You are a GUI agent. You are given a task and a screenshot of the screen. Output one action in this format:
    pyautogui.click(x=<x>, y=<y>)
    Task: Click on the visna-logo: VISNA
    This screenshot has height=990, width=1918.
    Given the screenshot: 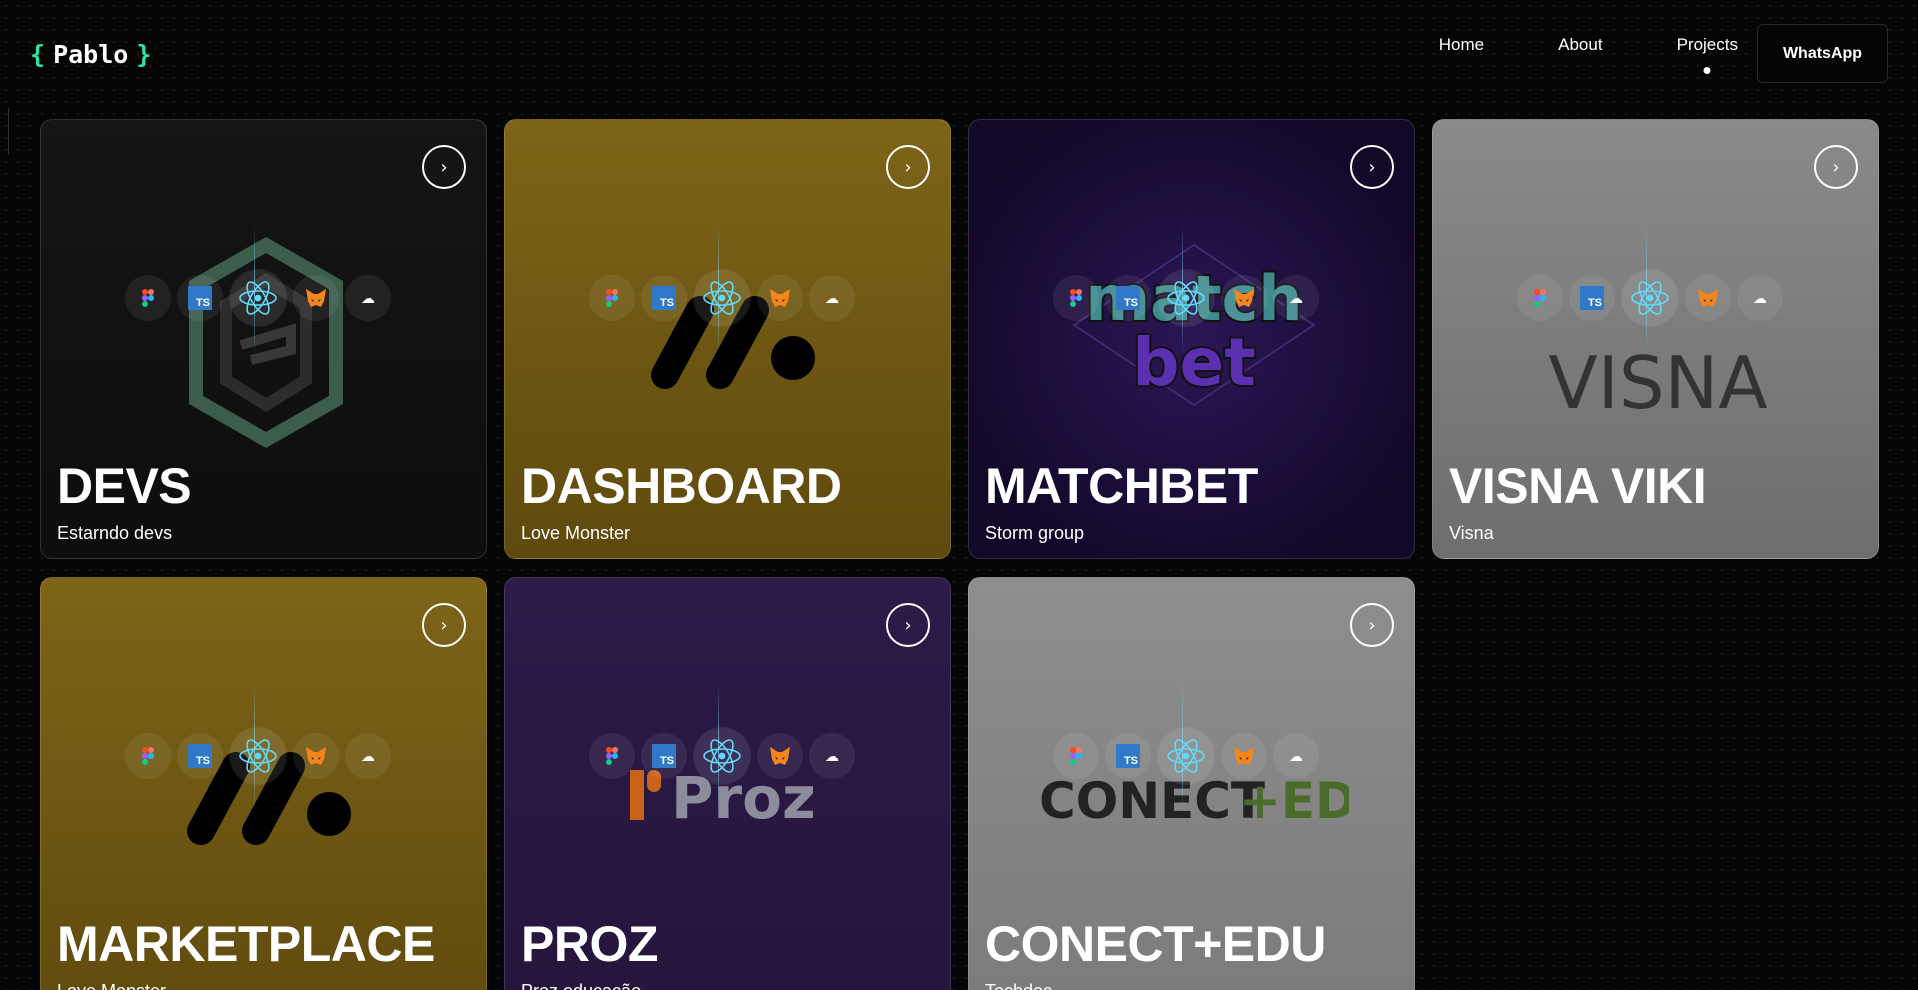 What is the action you would take?
    pyautogui.click(x=1657, y=380)
    